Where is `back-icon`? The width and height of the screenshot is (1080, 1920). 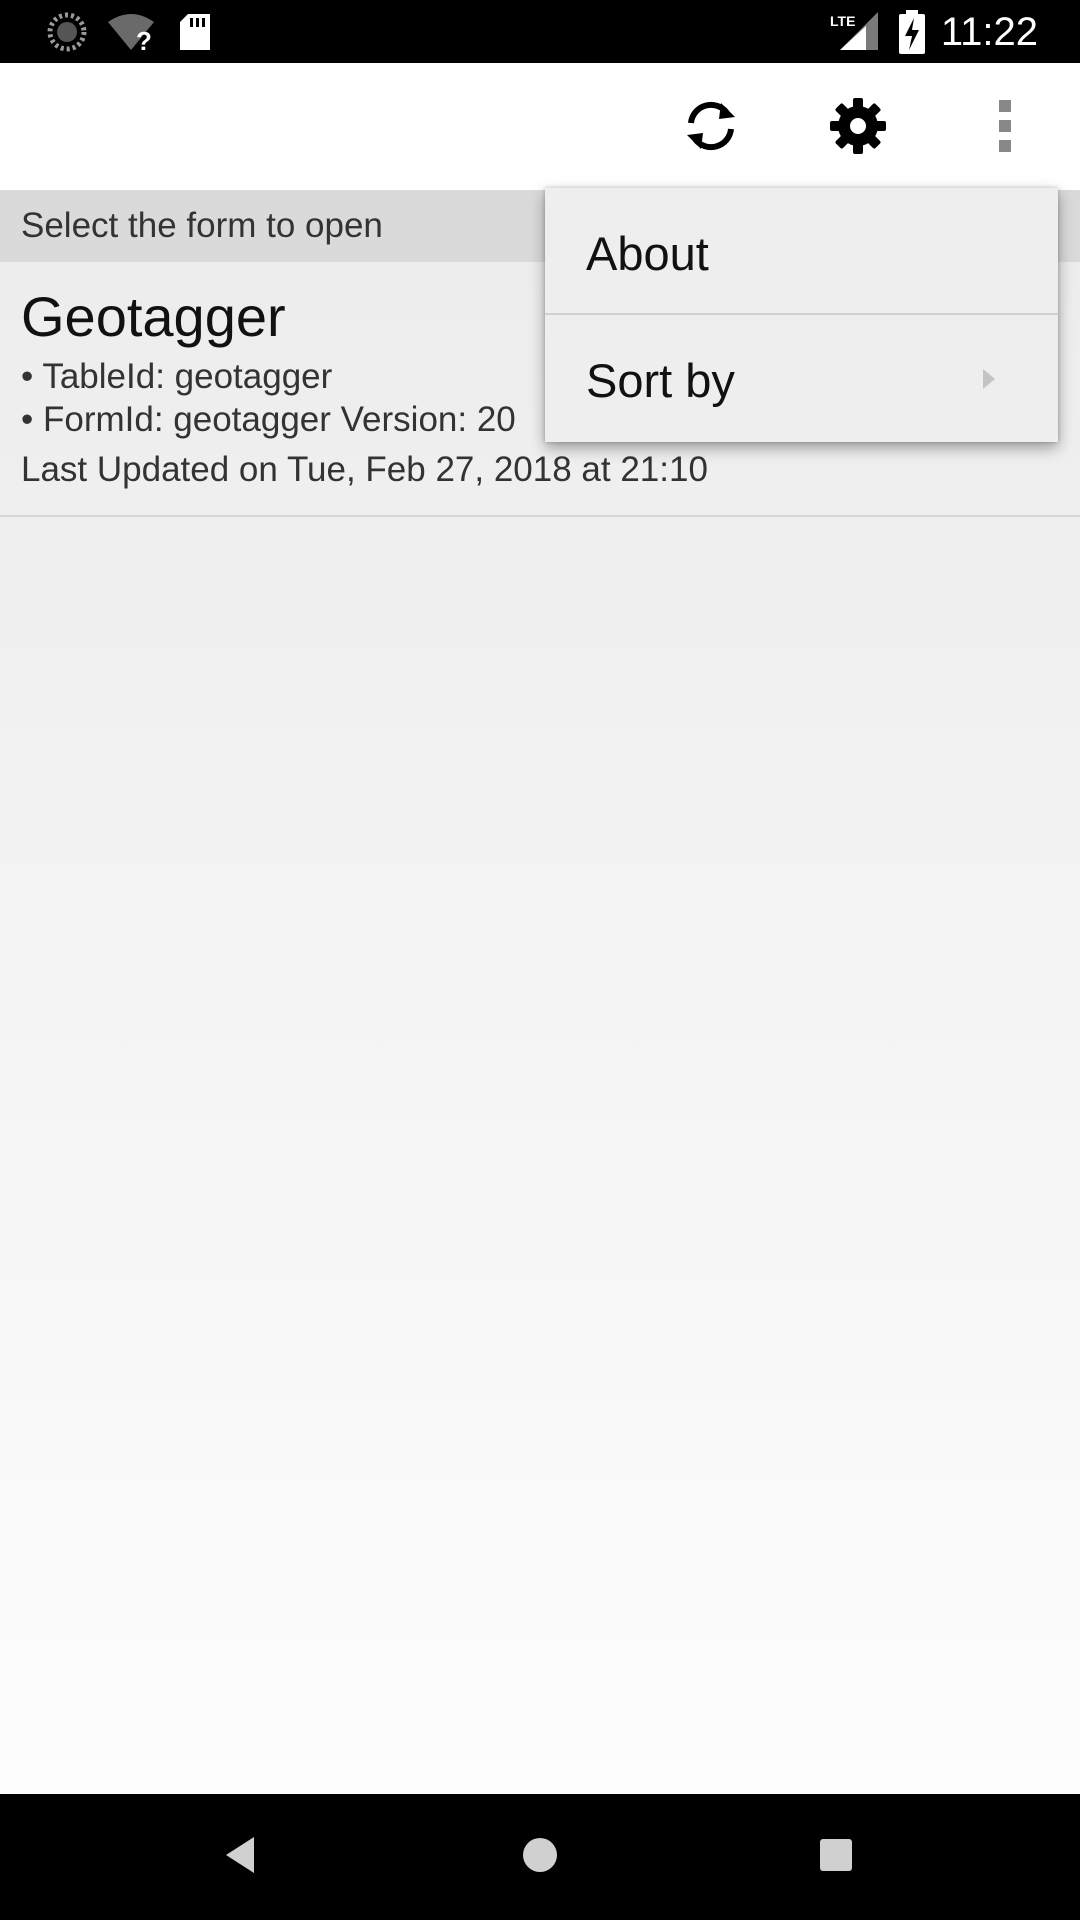
back-icon is located at coordinates (240, 1857).